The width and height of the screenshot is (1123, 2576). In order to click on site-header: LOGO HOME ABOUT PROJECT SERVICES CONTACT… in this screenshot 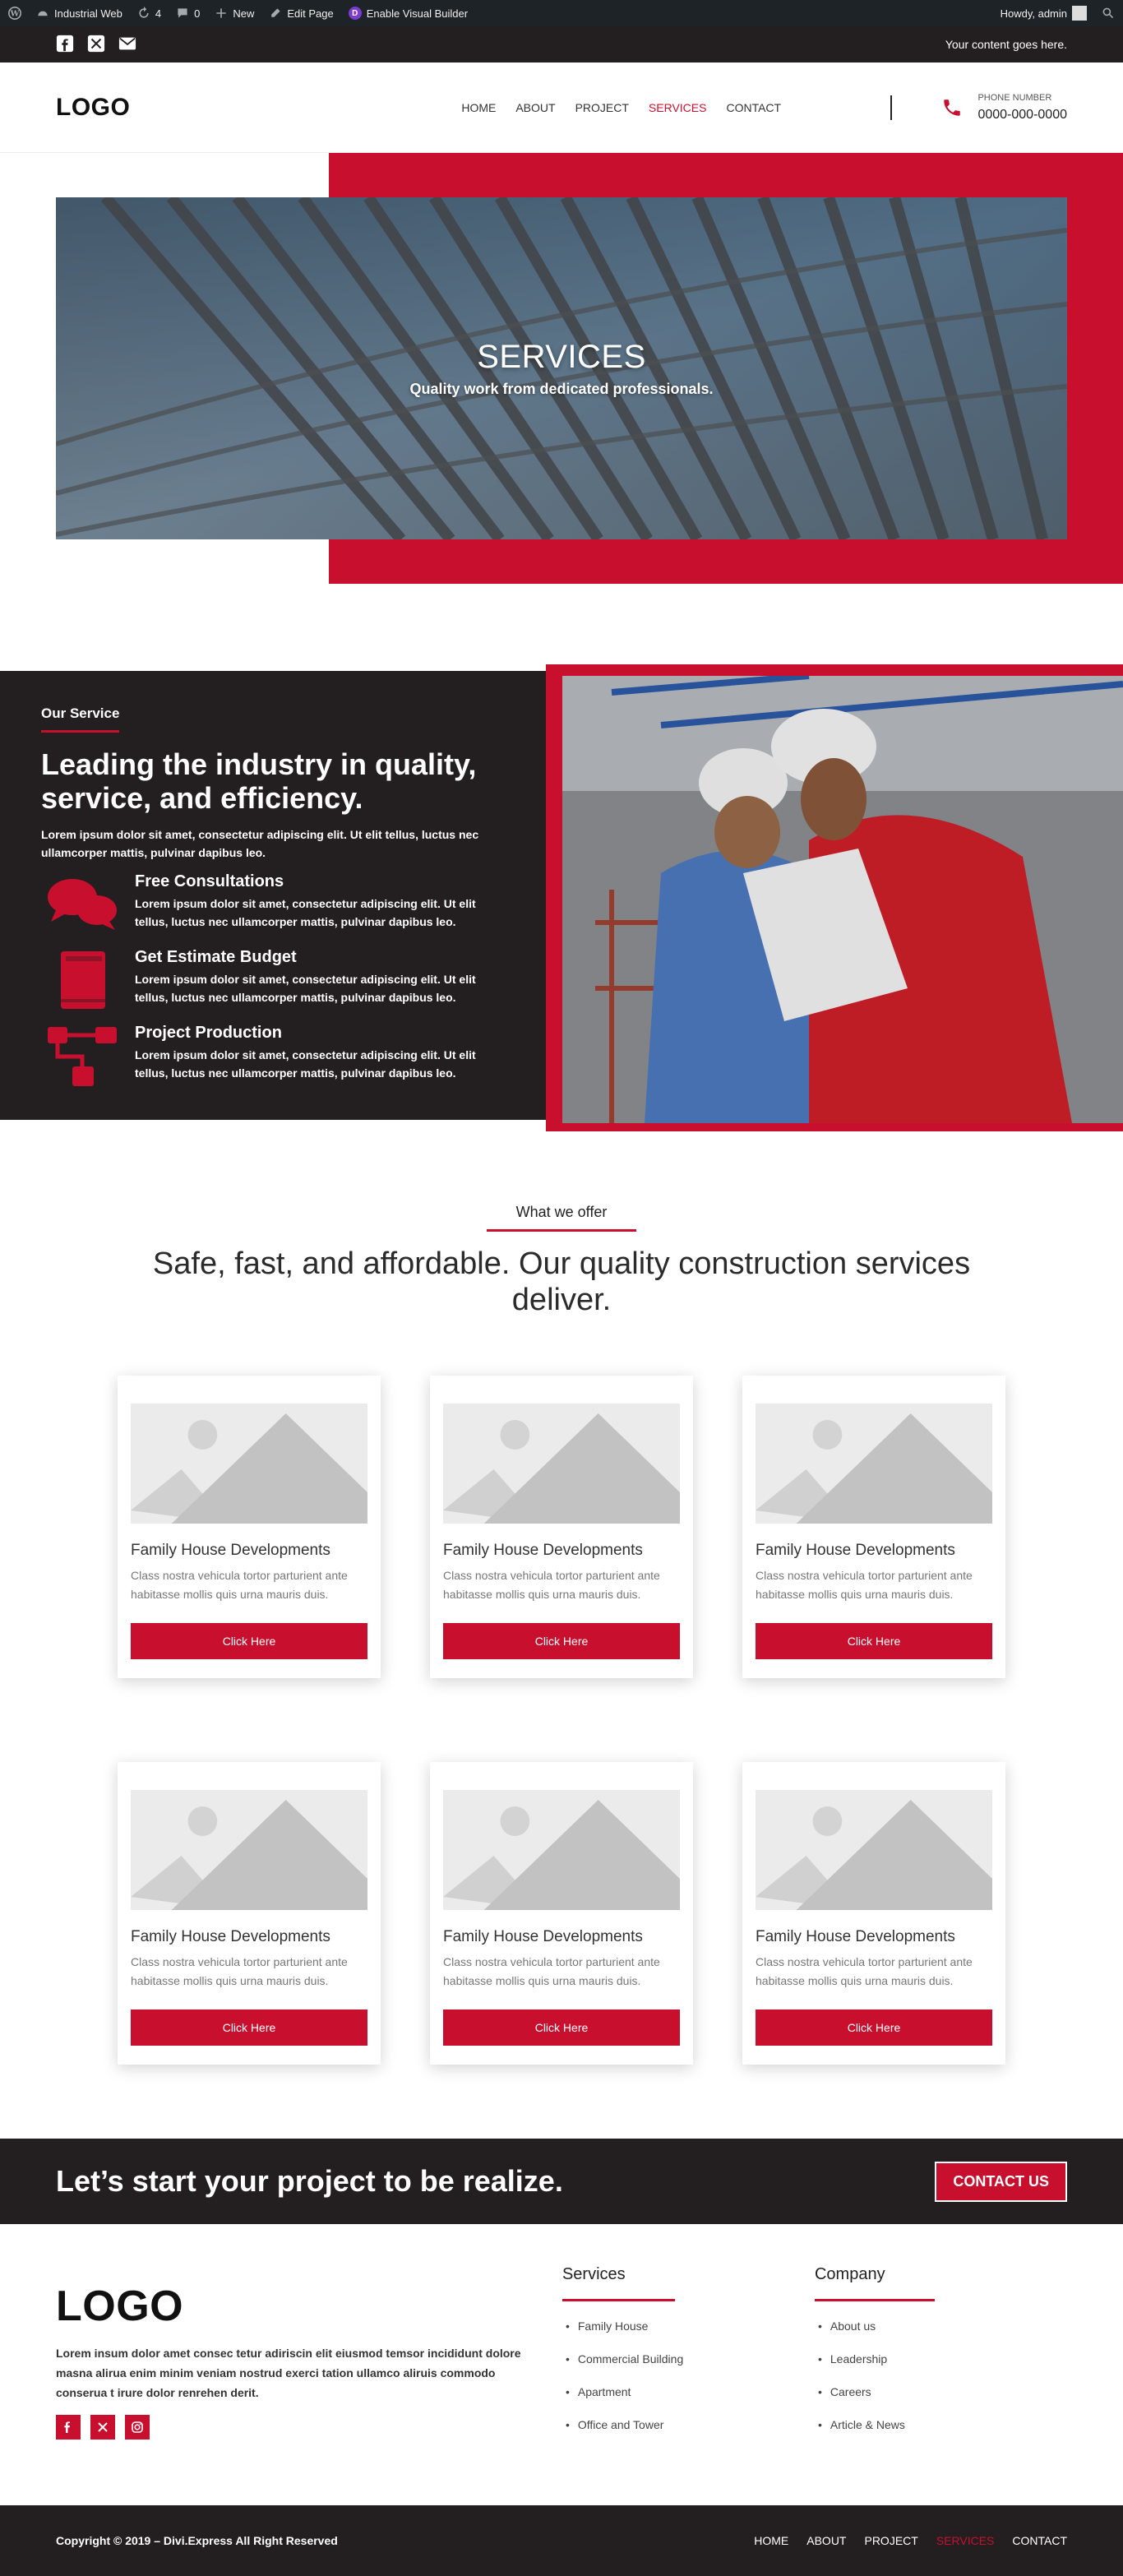, I will do `click(561, 107)`.